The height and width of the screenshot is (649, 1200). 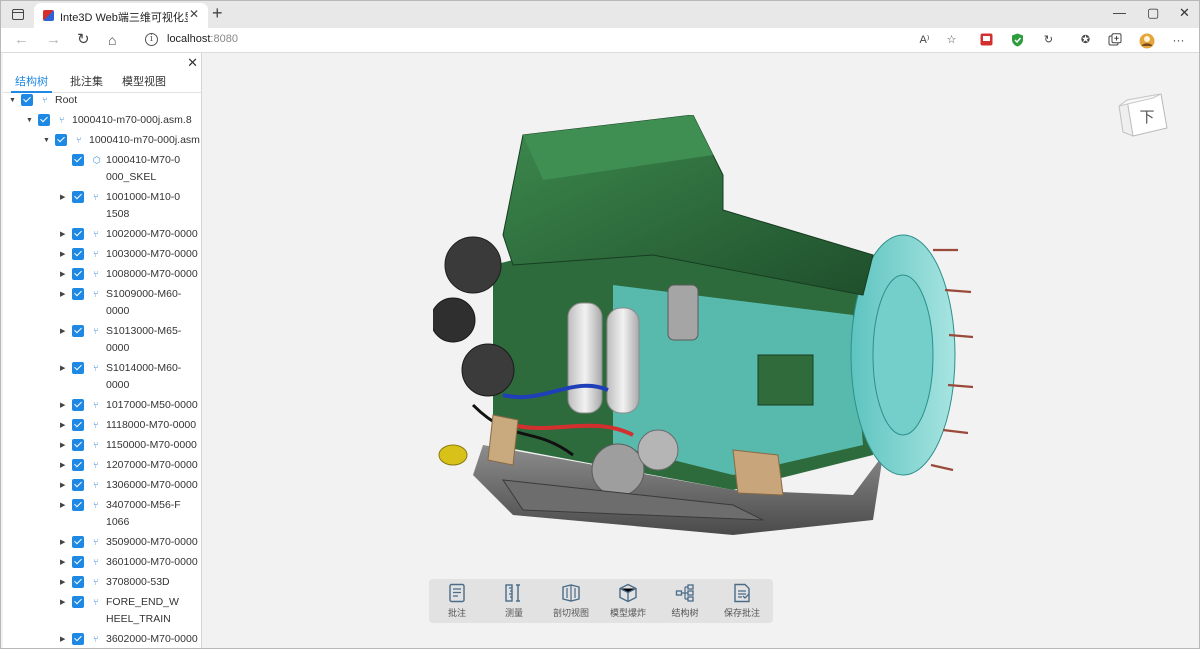 What do you see at coordinates (102, 427) in the screenshot?
I see `tree-node: ▶ ⑂ 1118000-M70-0000` at bounding box center [102, 427].